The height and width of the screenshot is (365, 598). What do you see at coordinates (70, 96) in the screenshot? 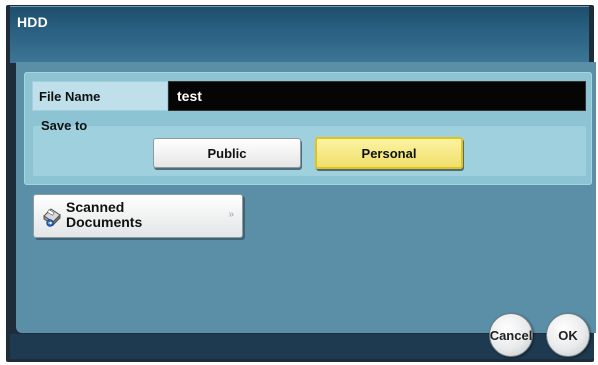
I see `file-name-label: File Name` at bounding box center [70, 96].